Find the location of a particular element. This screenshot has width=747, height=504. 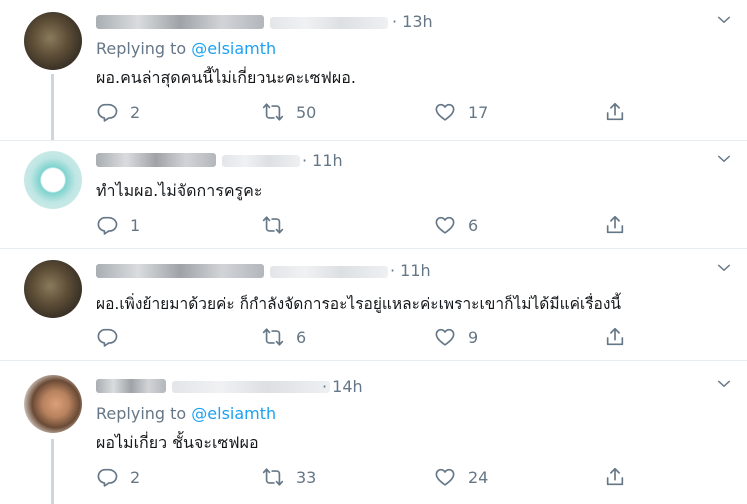

retweet-button: 33 is located at coordinates (289, 477).